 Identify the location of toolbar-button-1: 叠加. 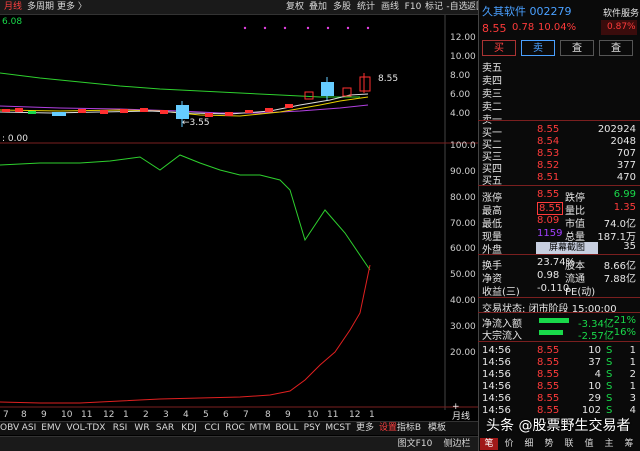
(318, 7).